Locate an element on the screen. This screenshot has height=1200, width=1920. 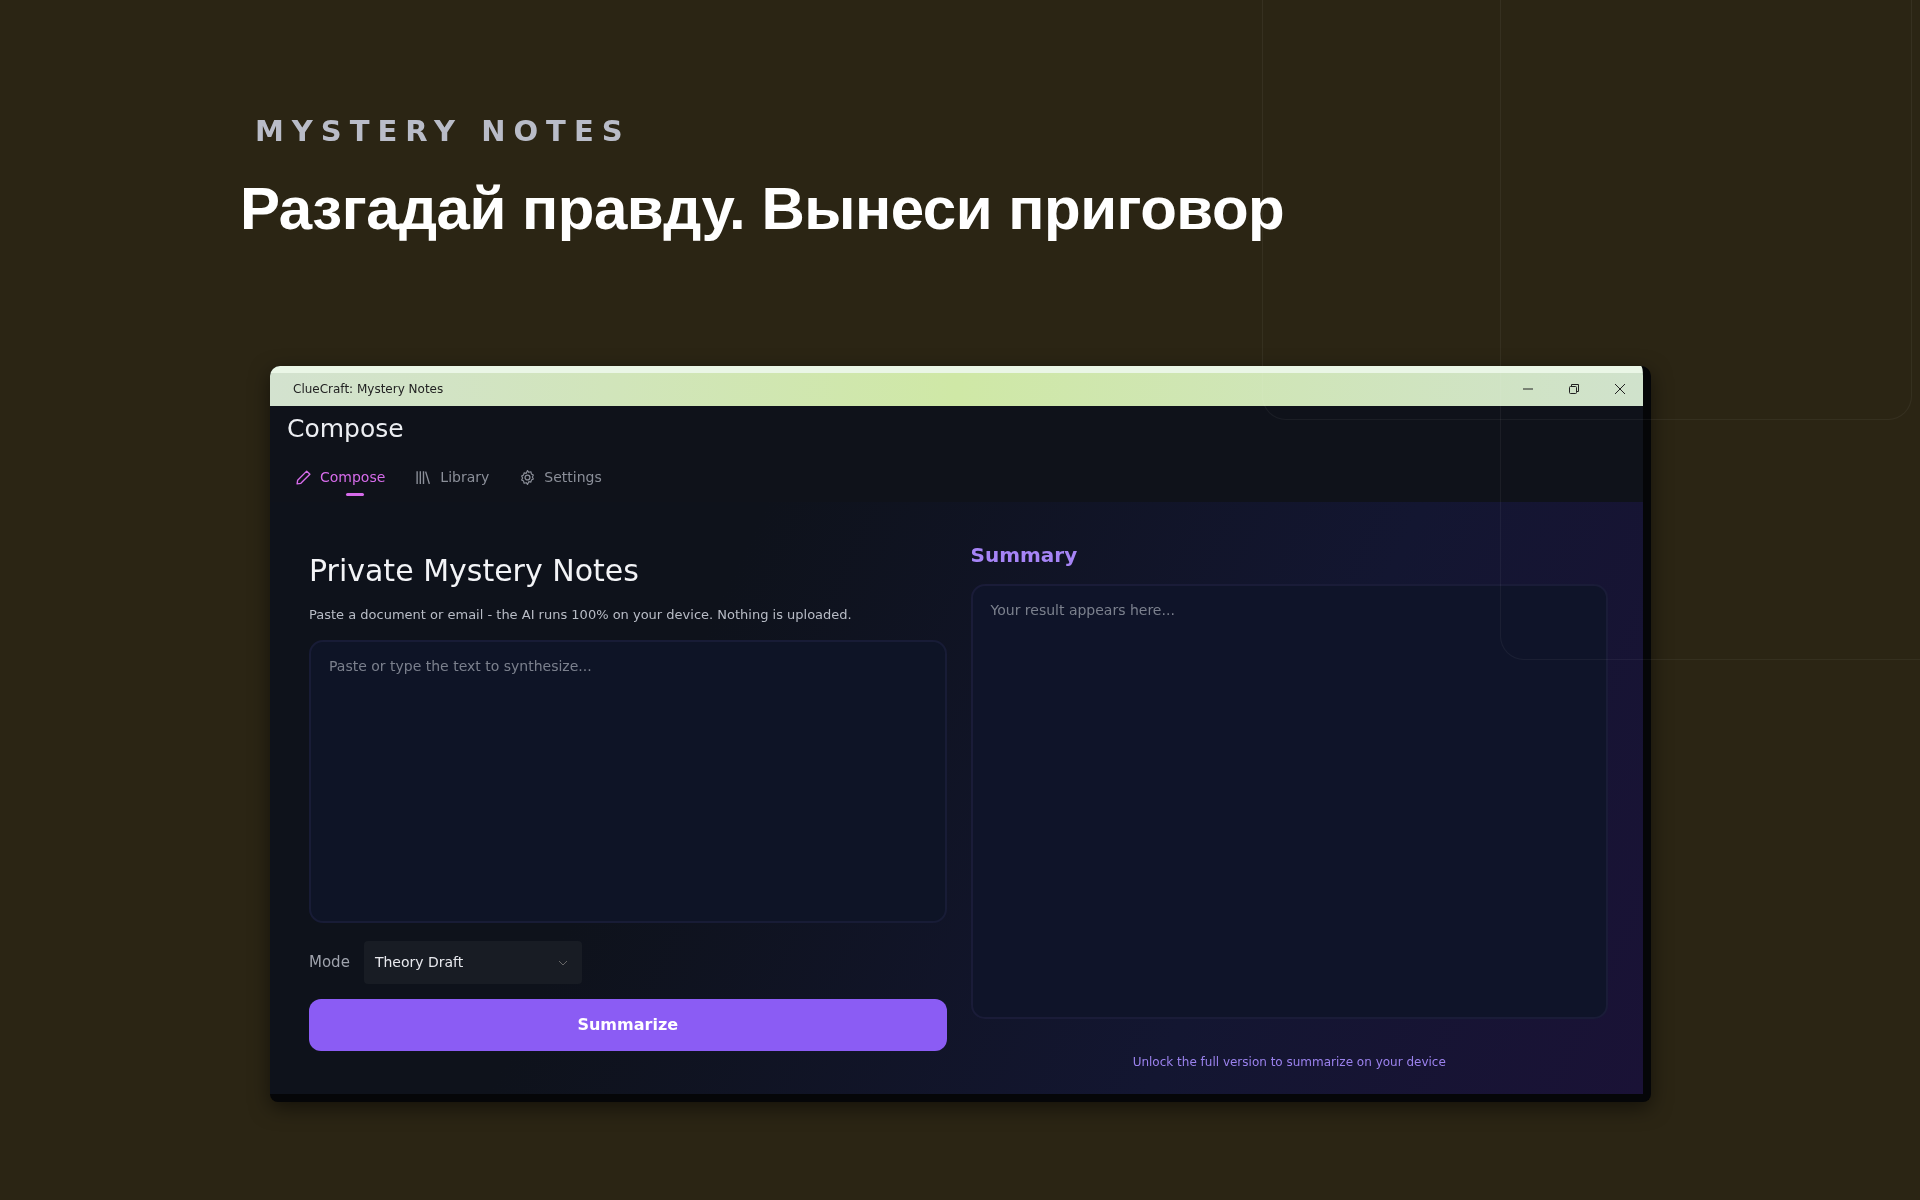
section-heading: Private Mystery Notes is located at coordinates (474, 570).